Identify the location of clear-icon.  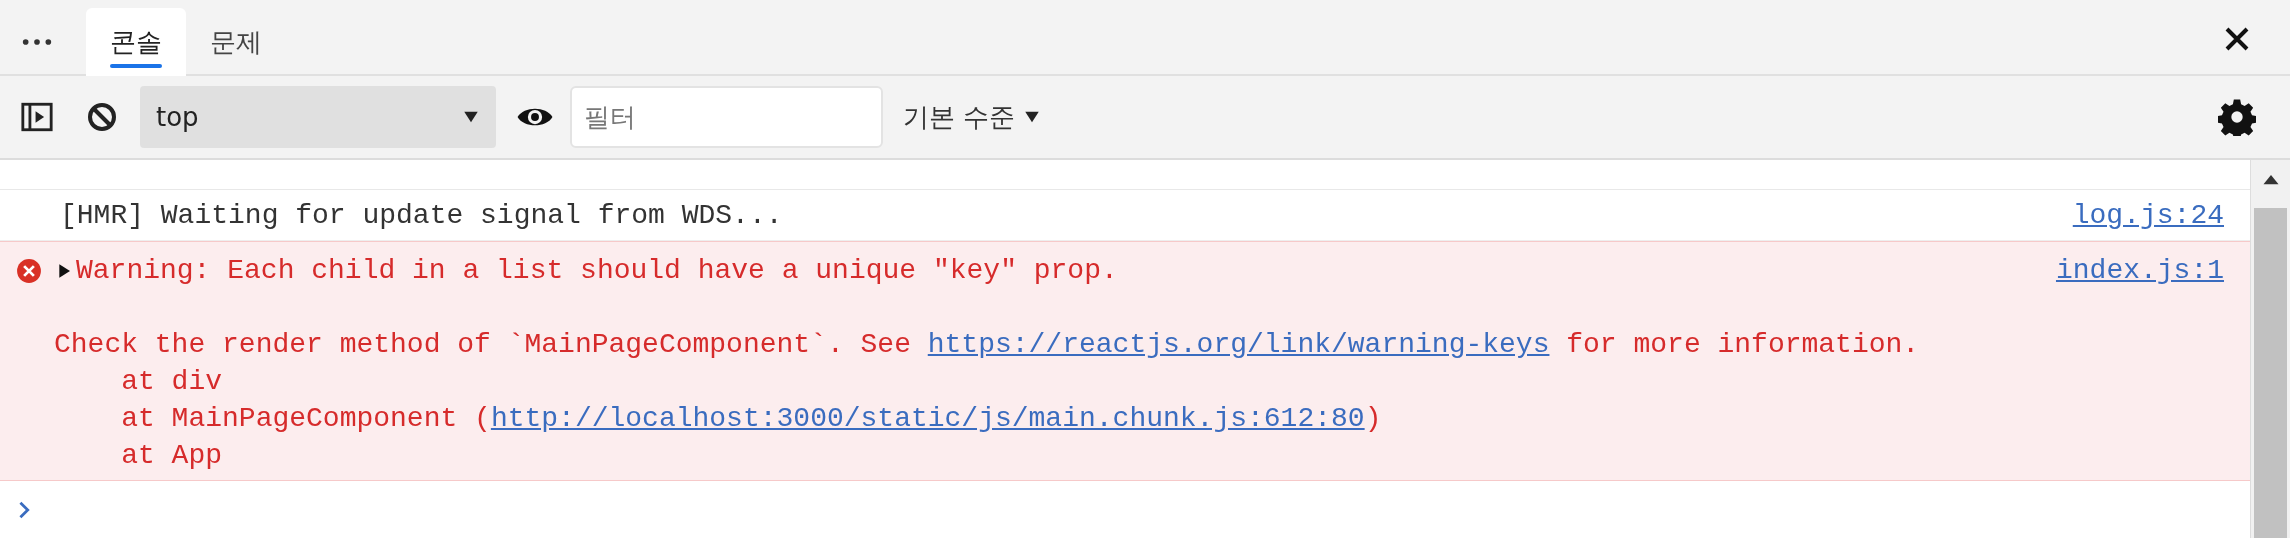
(102, 117).